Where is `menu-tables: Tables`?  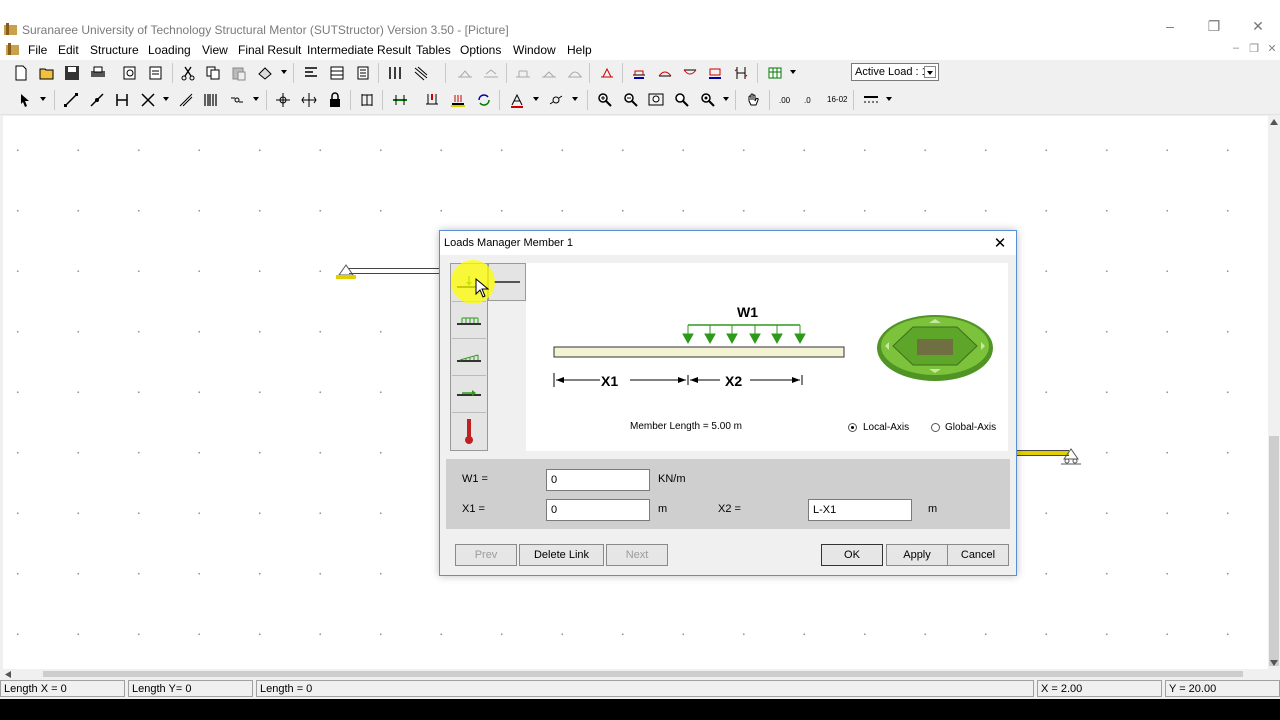
menu-tables: Tables is located at coordinates (433, 50).